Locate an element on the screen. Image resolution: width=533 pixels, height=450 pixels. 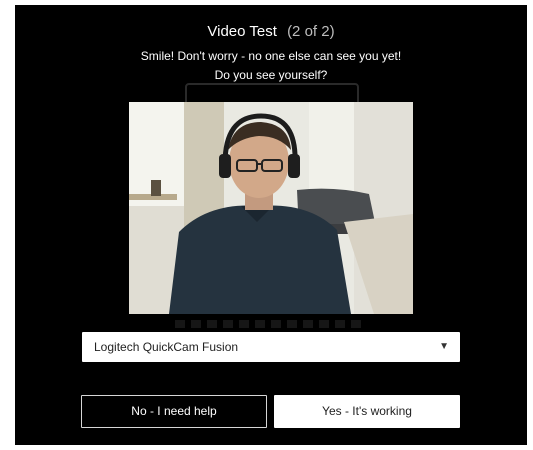
camera-select-dropdown: Logitech QuickCam Fusion ▼ is located at coordinates (271, 347).